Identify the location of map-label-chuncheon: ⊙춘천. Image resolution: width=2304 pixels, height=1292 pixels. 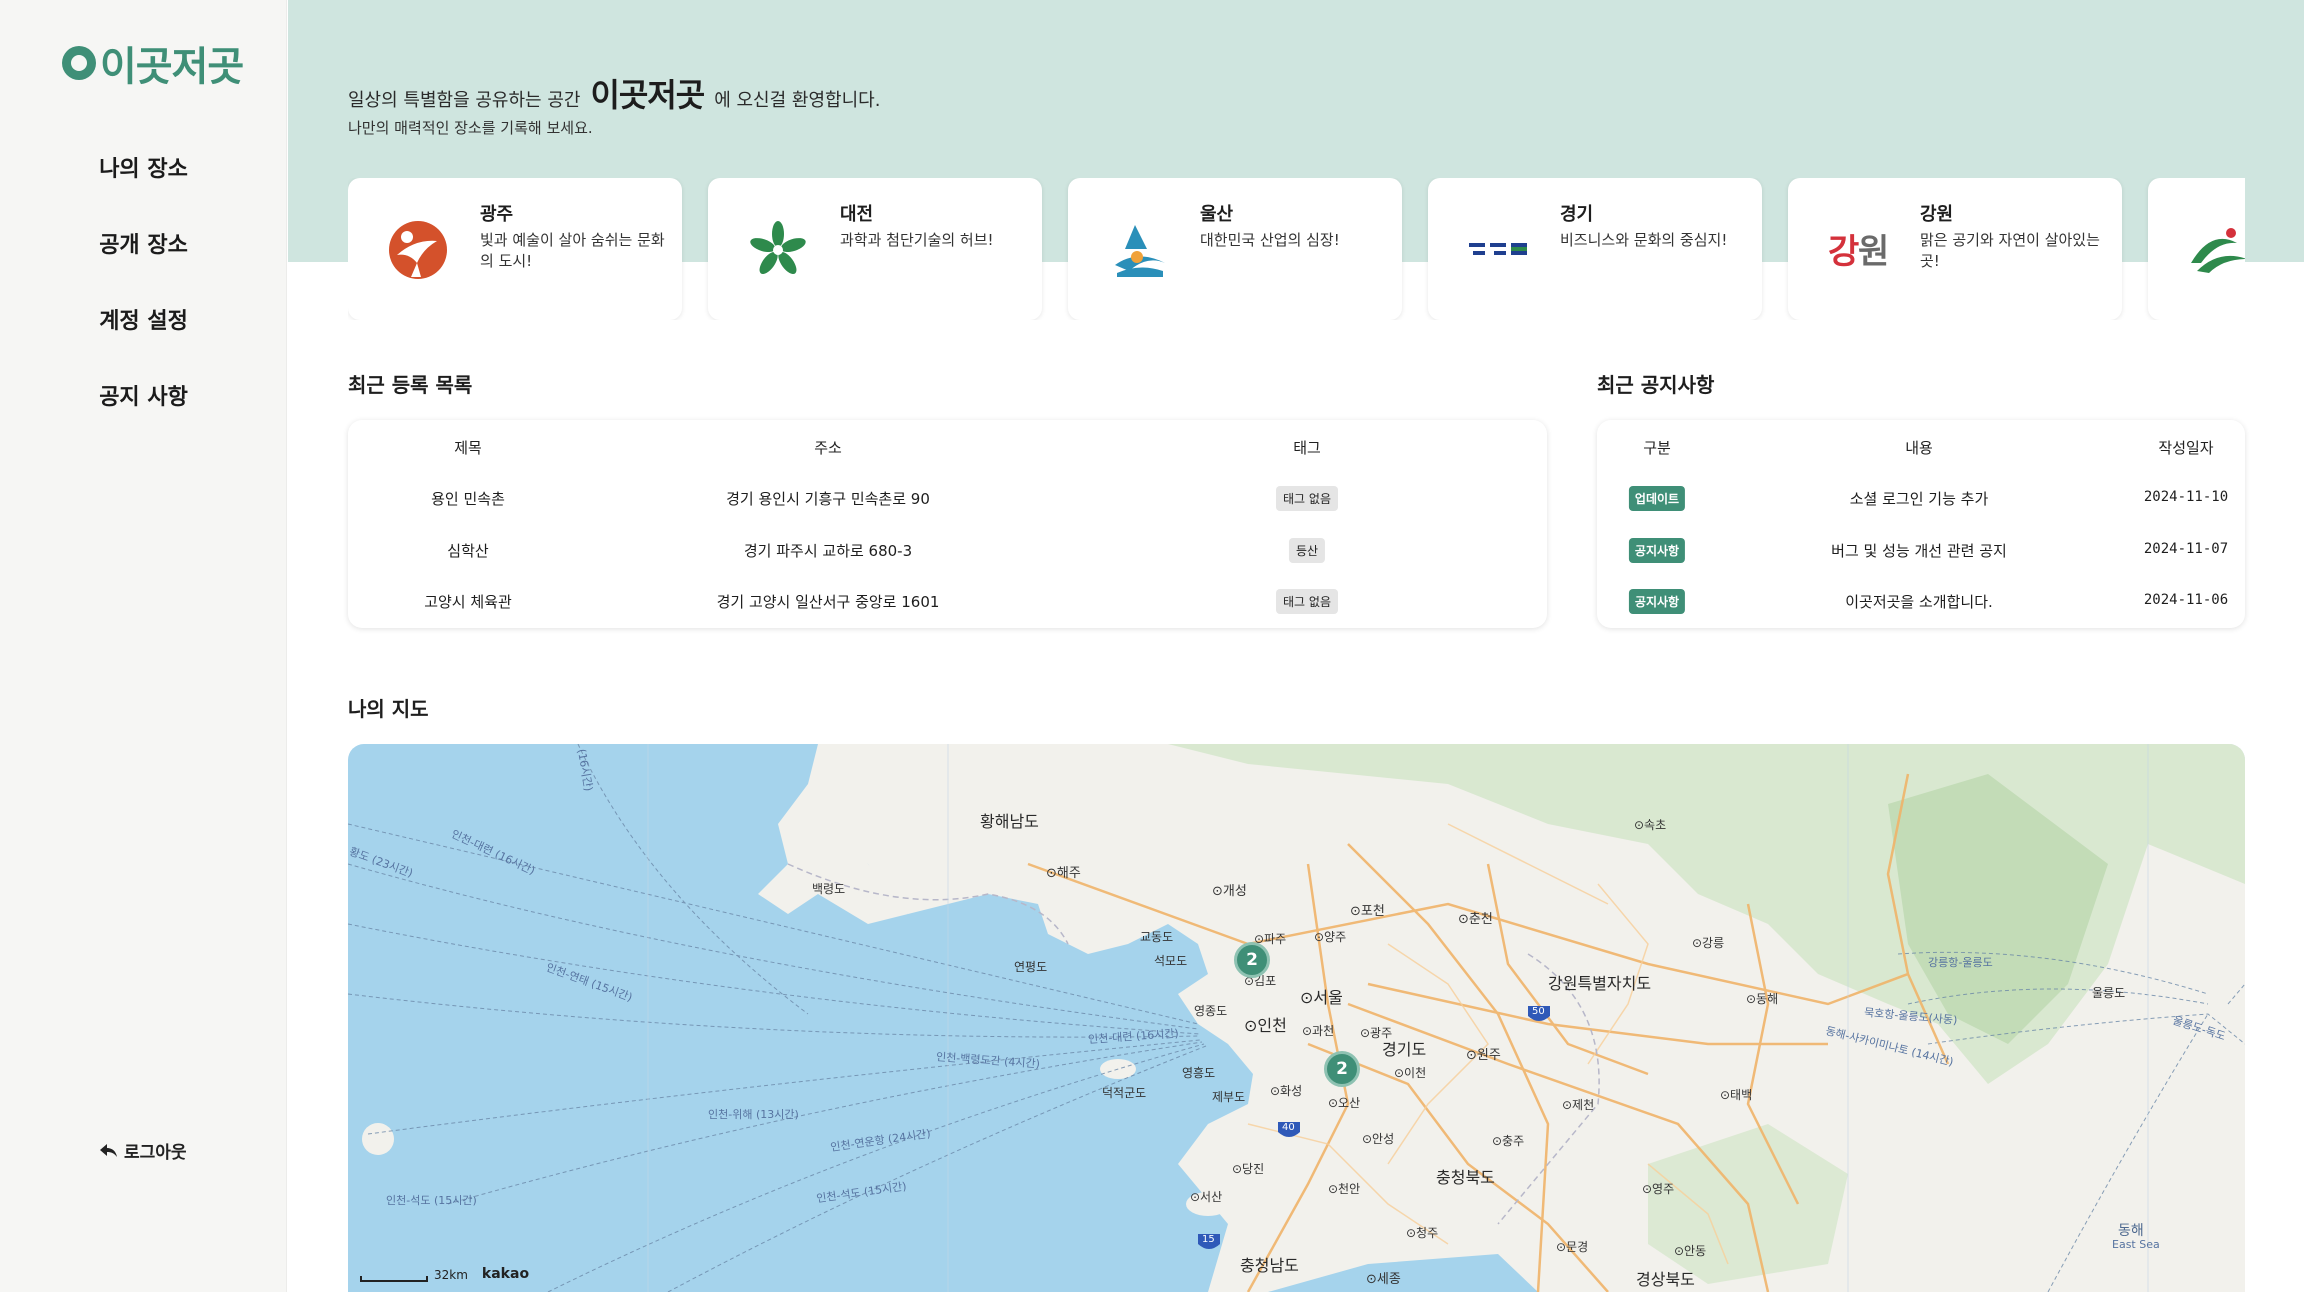
(1475, 919).